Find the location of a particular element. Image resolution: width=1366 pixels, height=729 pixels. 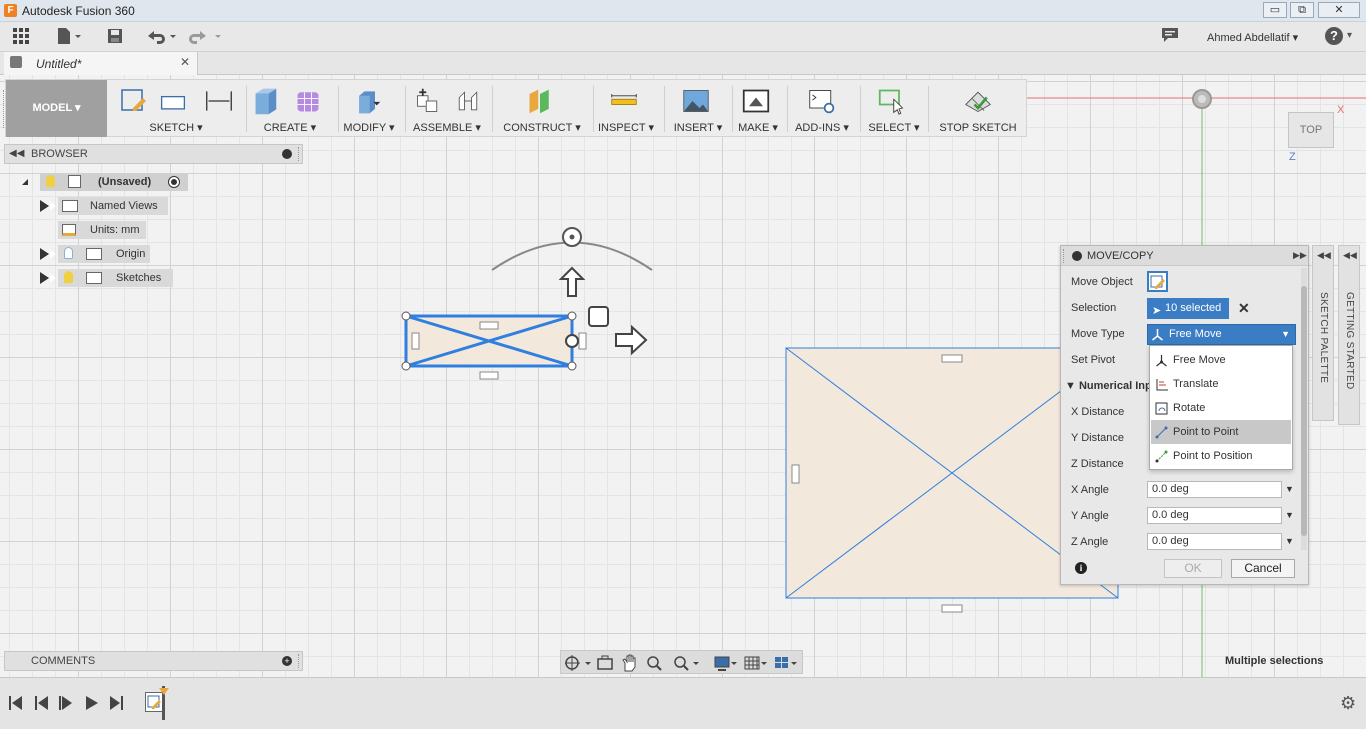

sketch-palette-panel: ◀◀ SKETCH PALETTE is located at coordinates (1323, 333).